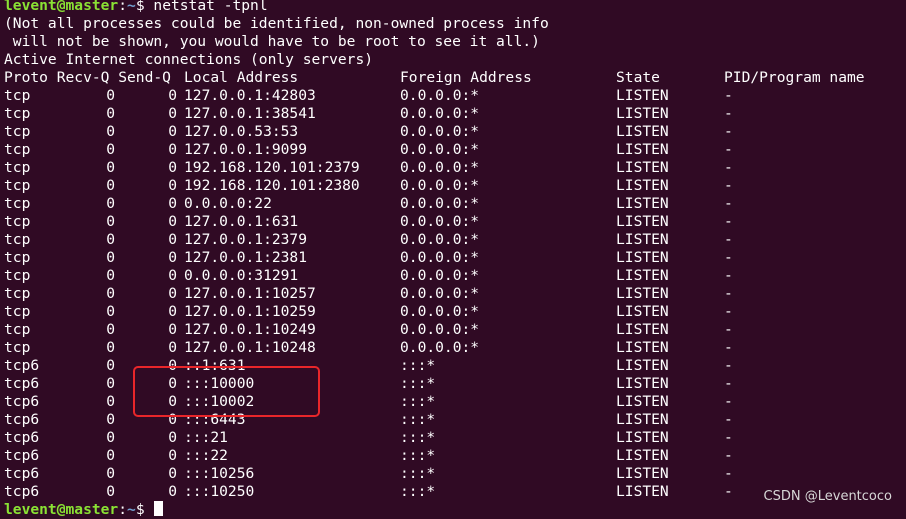 The height and width of the screenshot is (519, 906). Describe the element at coordinates (250, 311) in the screenshot. I see `cell-local-address: 127.0.0.1:10259` at that location.